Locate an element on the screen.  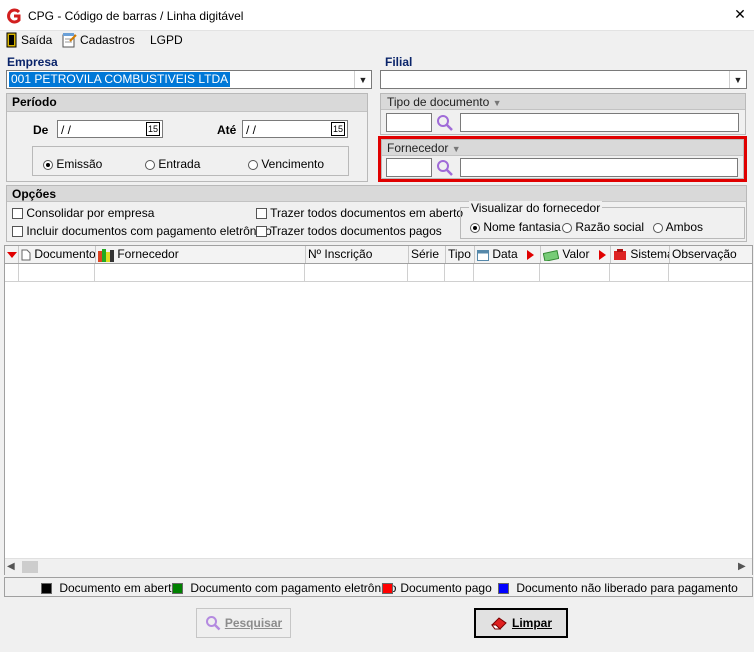
tipo-documento-code-field is located at coordinates (409, 122).